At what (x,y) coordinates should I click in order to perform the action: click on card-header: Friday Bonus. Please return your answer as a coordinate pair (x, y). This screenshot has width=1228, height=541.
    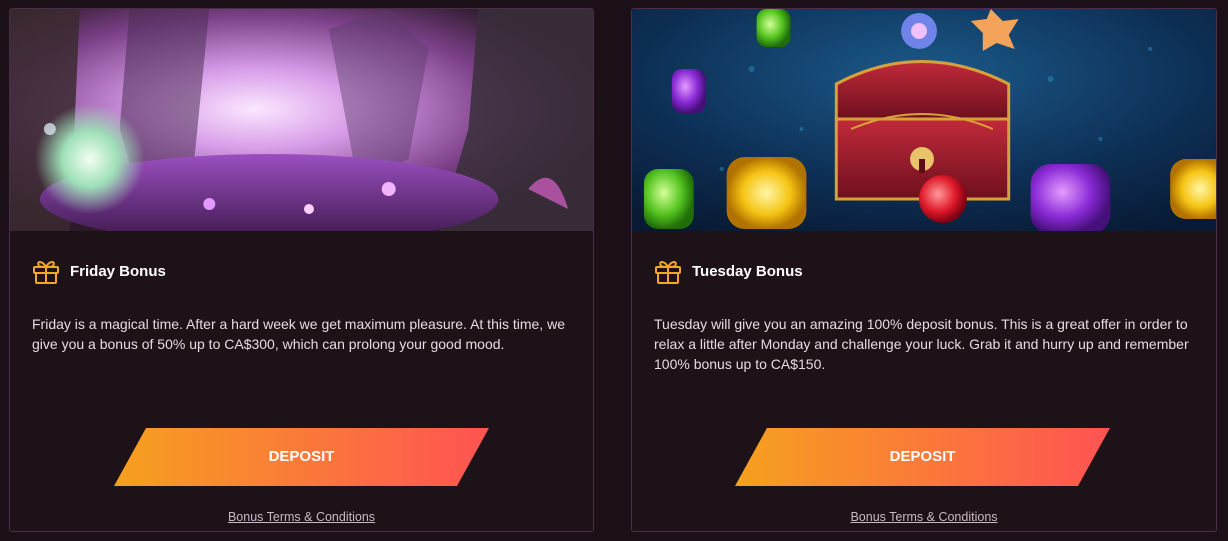
    Looking at the image, I should click on (301, 271).